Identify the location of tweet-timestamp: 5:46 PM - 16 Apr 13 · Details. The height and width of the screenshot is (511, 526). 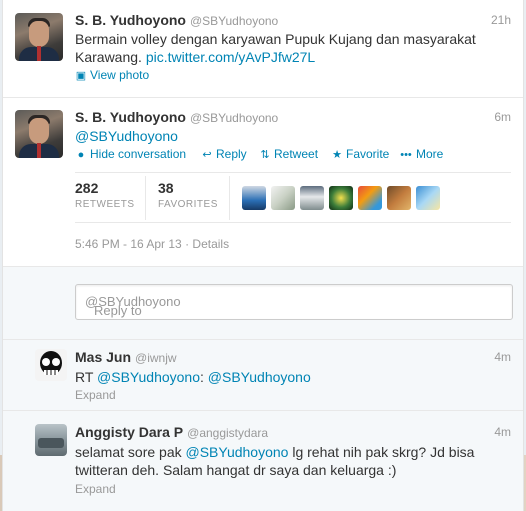
(152, 244).